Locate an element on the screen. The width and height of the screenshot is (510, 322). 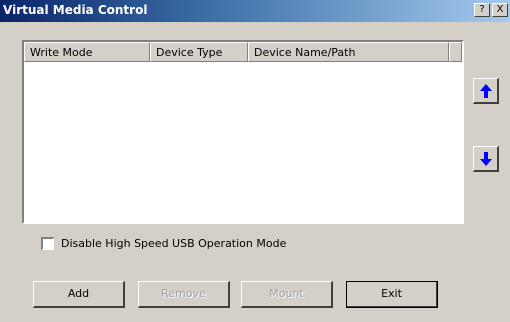
add-button: Add is located at coordinates (79, 294).